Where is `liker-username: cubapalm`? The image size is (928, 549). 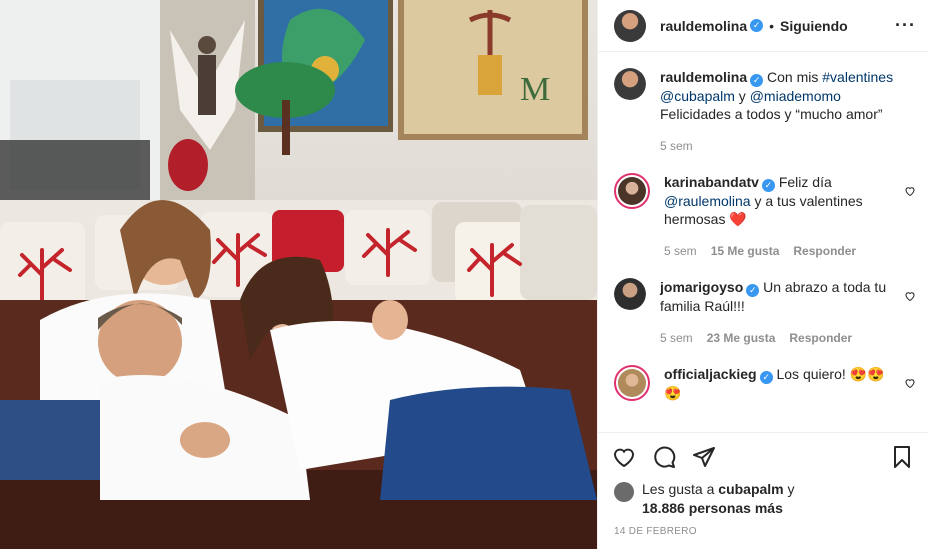 liker-username: cubapalm is located at coordinates (750, 489).